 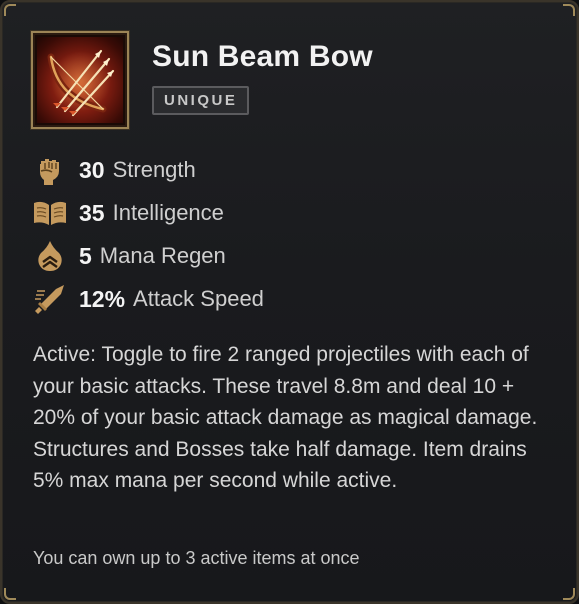 I want to click on sword-icon, so click(x=50, y=299).